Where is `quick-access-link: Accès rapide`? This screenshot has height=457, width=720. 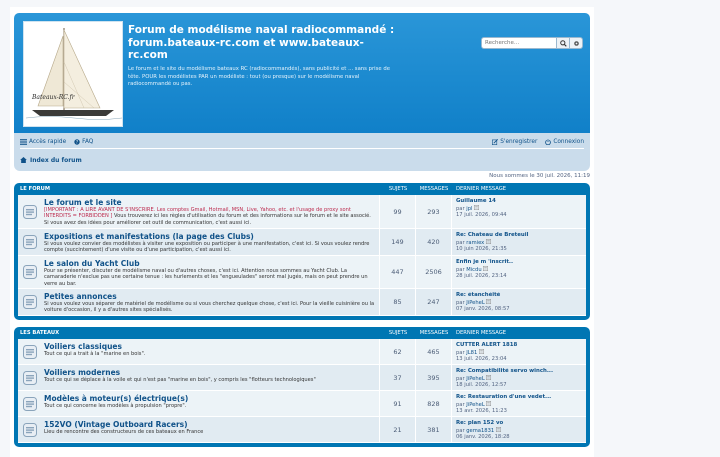 quick-access-link: Accès rapide is located at coordinates (43, 142).